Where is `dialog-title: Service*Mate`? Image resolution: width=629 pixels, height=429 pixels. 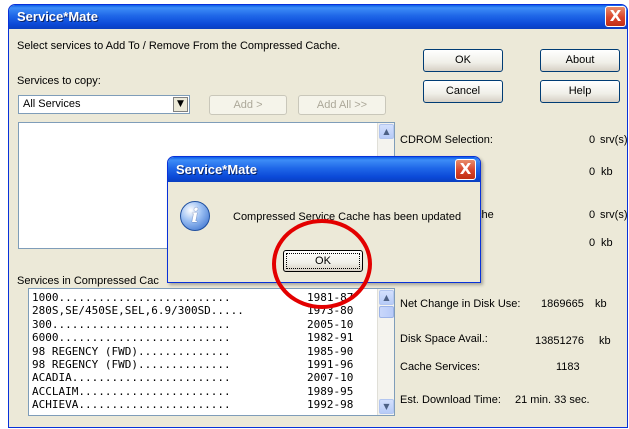
dialog-title: Service*Mate is located at coordinates (216, 169).